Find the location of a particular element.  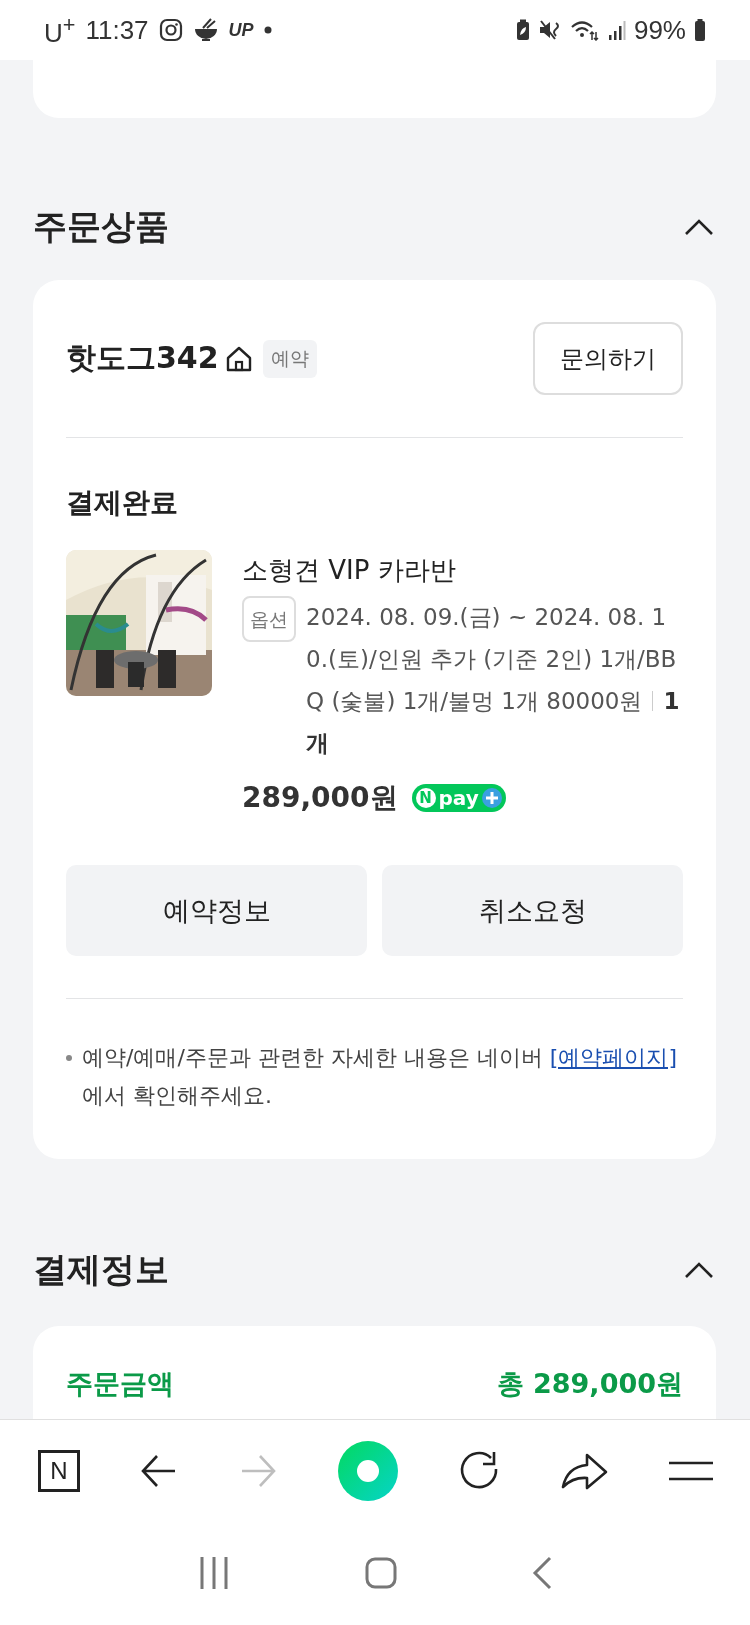

action-button: 취소요청 is located at coordinates (532, 910).